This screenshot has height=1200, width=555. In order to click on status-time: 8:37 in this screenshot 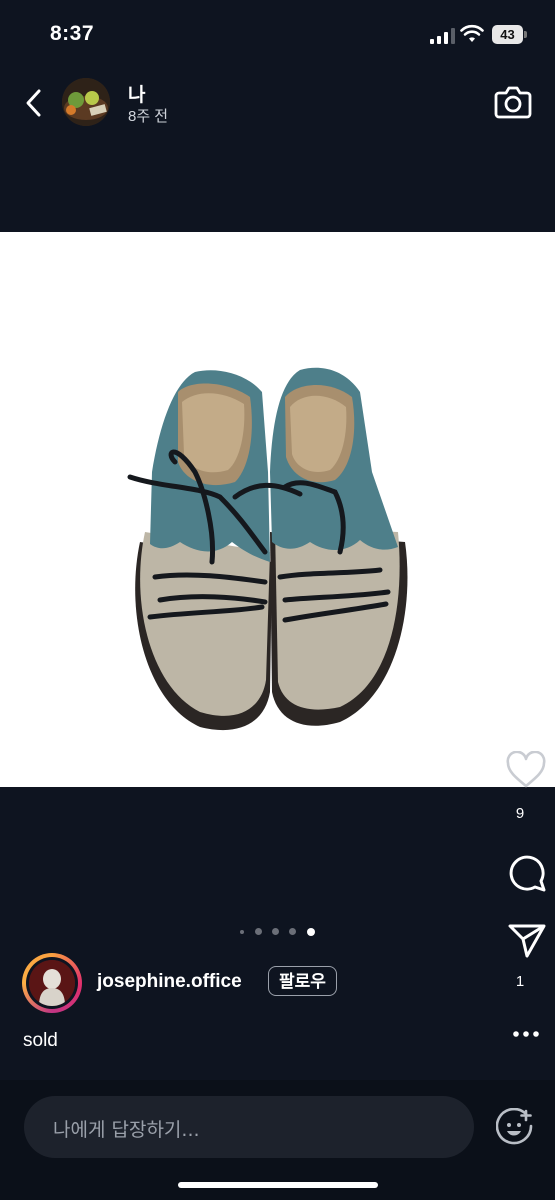, I will do `click(72, 33)`.